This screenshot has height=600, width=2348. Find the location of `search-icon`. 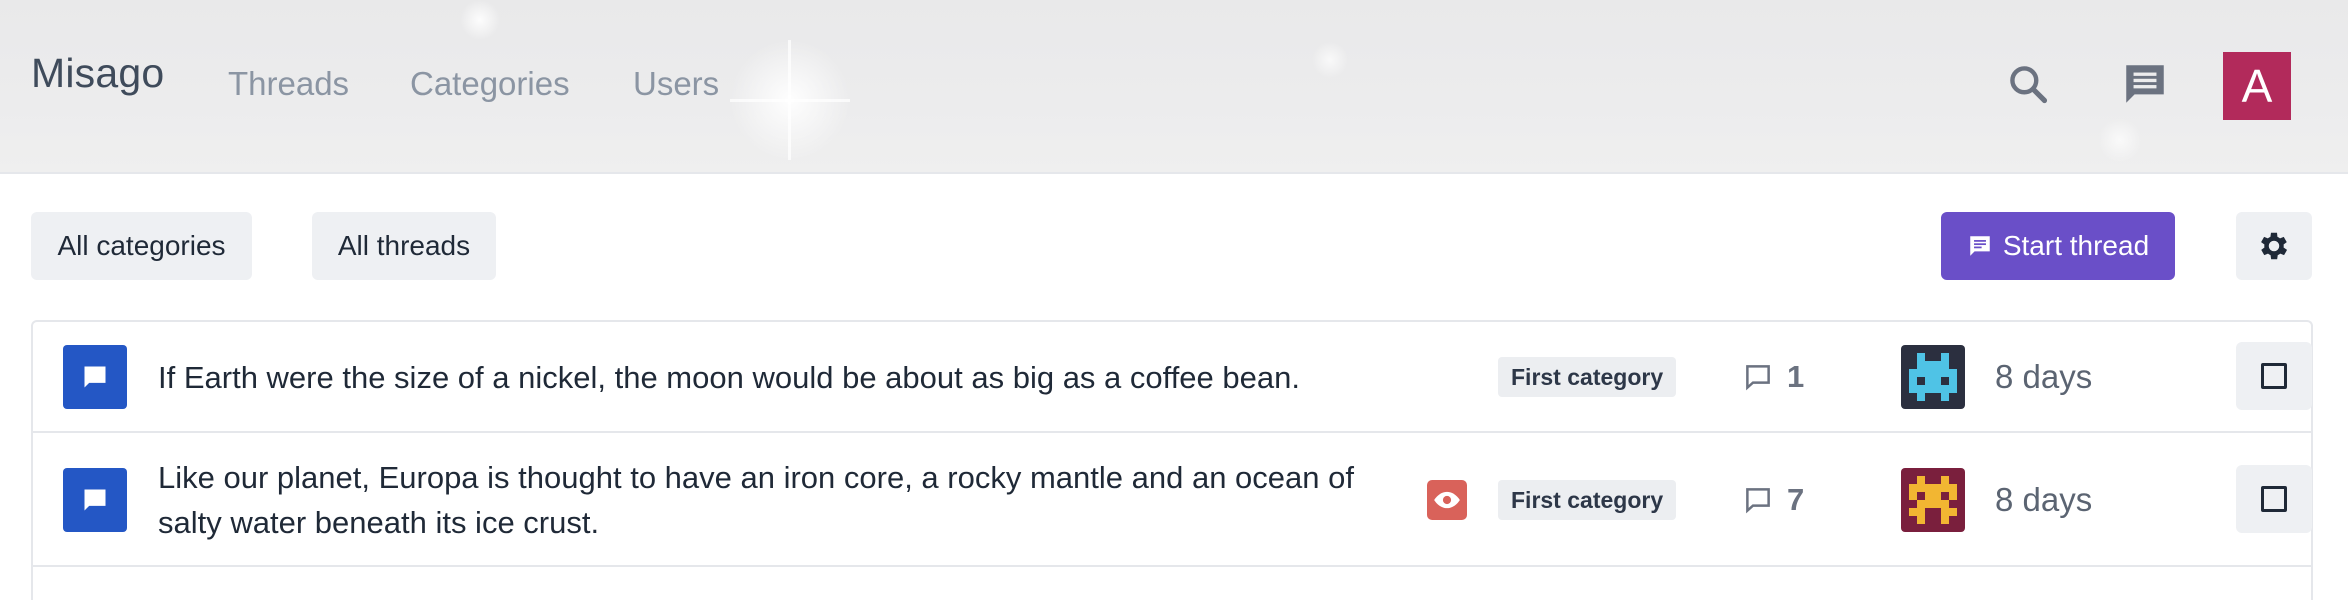

search-icon is located at coordinates (2029, 85).